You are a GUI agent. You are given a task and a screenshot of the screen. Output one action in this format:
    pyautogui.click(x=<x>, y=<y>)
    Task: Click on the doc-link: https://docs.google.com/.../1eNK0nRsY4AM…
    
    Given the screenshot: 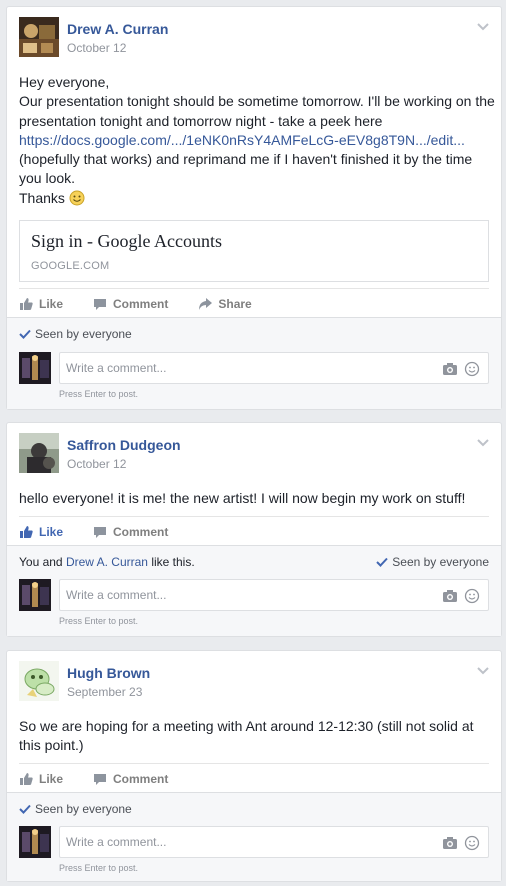 What is the action you would take?
    pyautogui.click(x=254, y=140)
    